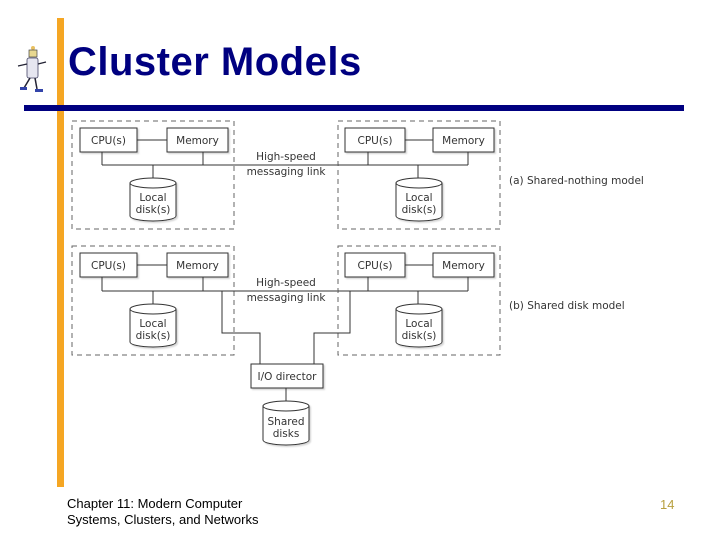 This screenshot has width=720, height=540. Describe the element at coordinates (153, 300) in the screenshot. I see `node-b1: CPU(s) Memory Local disk(s)` at that location.